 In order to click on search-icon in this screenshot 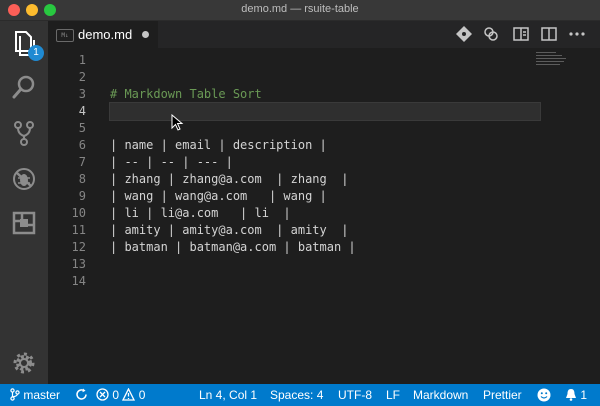, I will do `click(24, 87)`.